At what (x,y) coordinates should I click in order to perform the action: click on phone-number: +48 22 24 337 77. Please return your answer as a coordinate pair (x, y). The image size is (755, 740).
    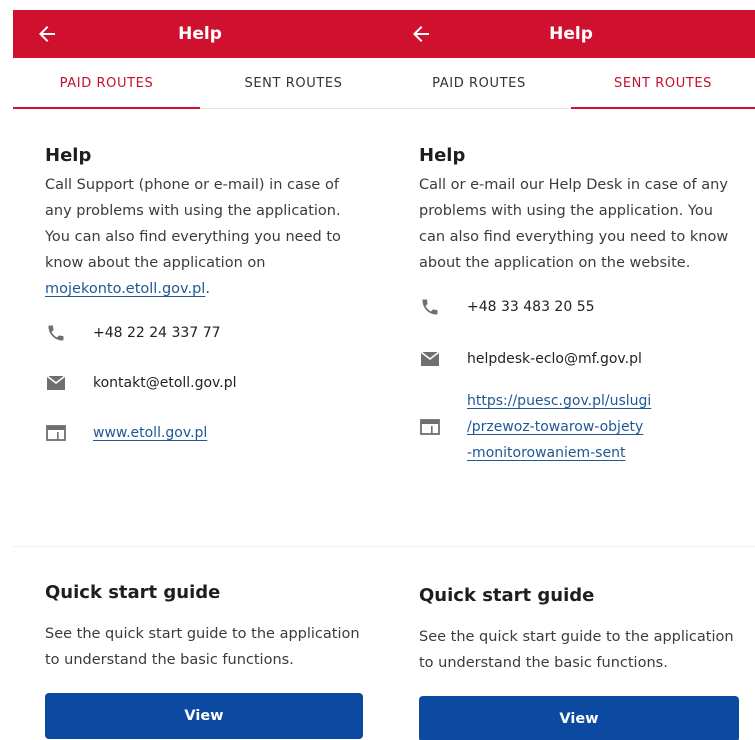
    Looking at the image, I should click on (157, 333).